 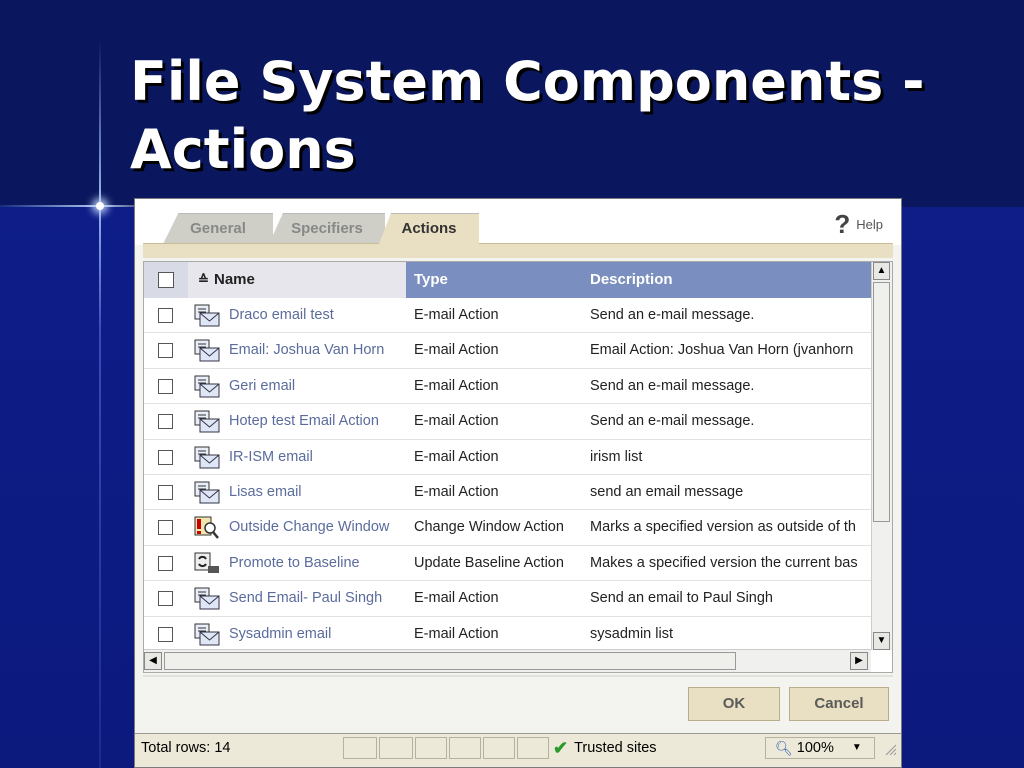 What do you see at coordinates (317, 634) in the screenshot?
I see `action-name-link: Sysadmin email` at bounding box center [317, 634].